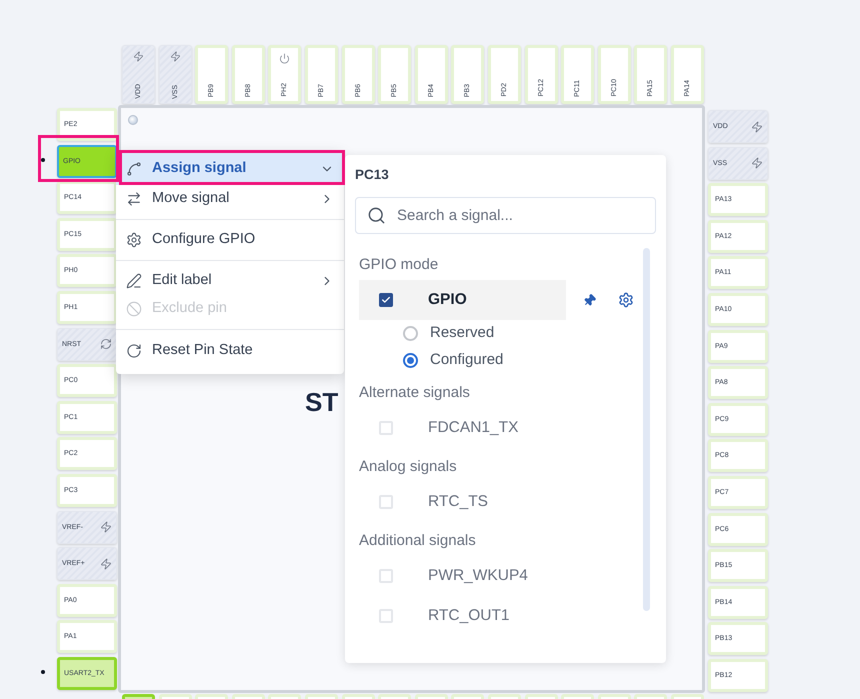 Image resolution: width=860 pixels, height=699 pixels. What do you see at coordinates (230, 281) in the screenshot?
I see `menu-item: Edit label` at bounding box center [230, 281].